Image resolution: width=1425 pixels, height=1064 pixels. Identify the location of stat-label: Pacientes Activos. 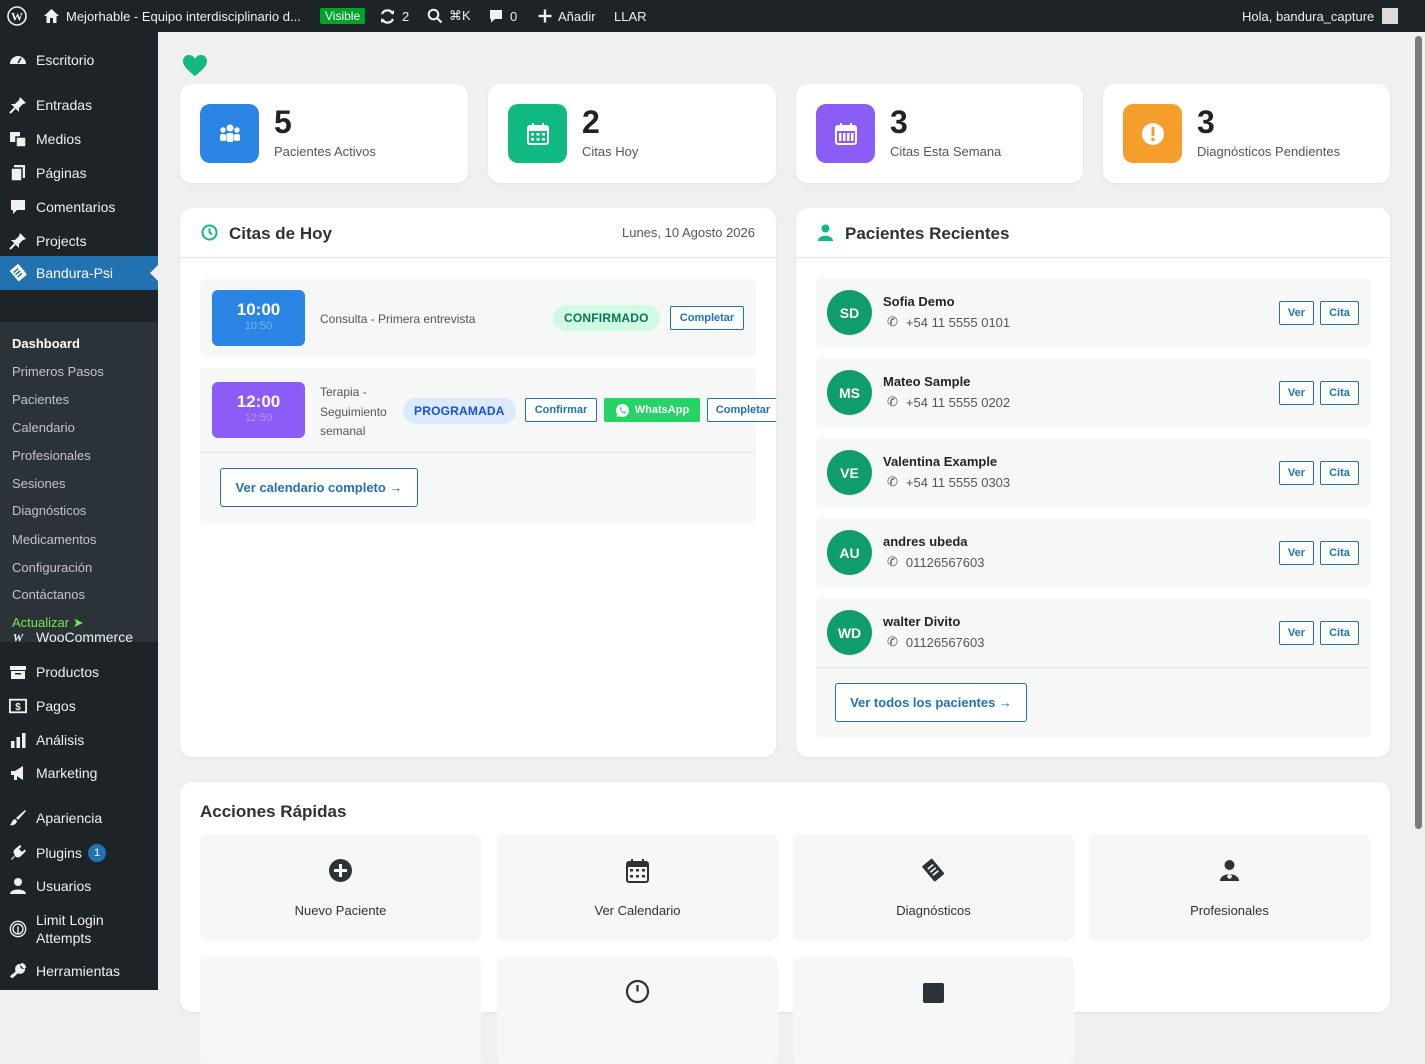
(325, 151).